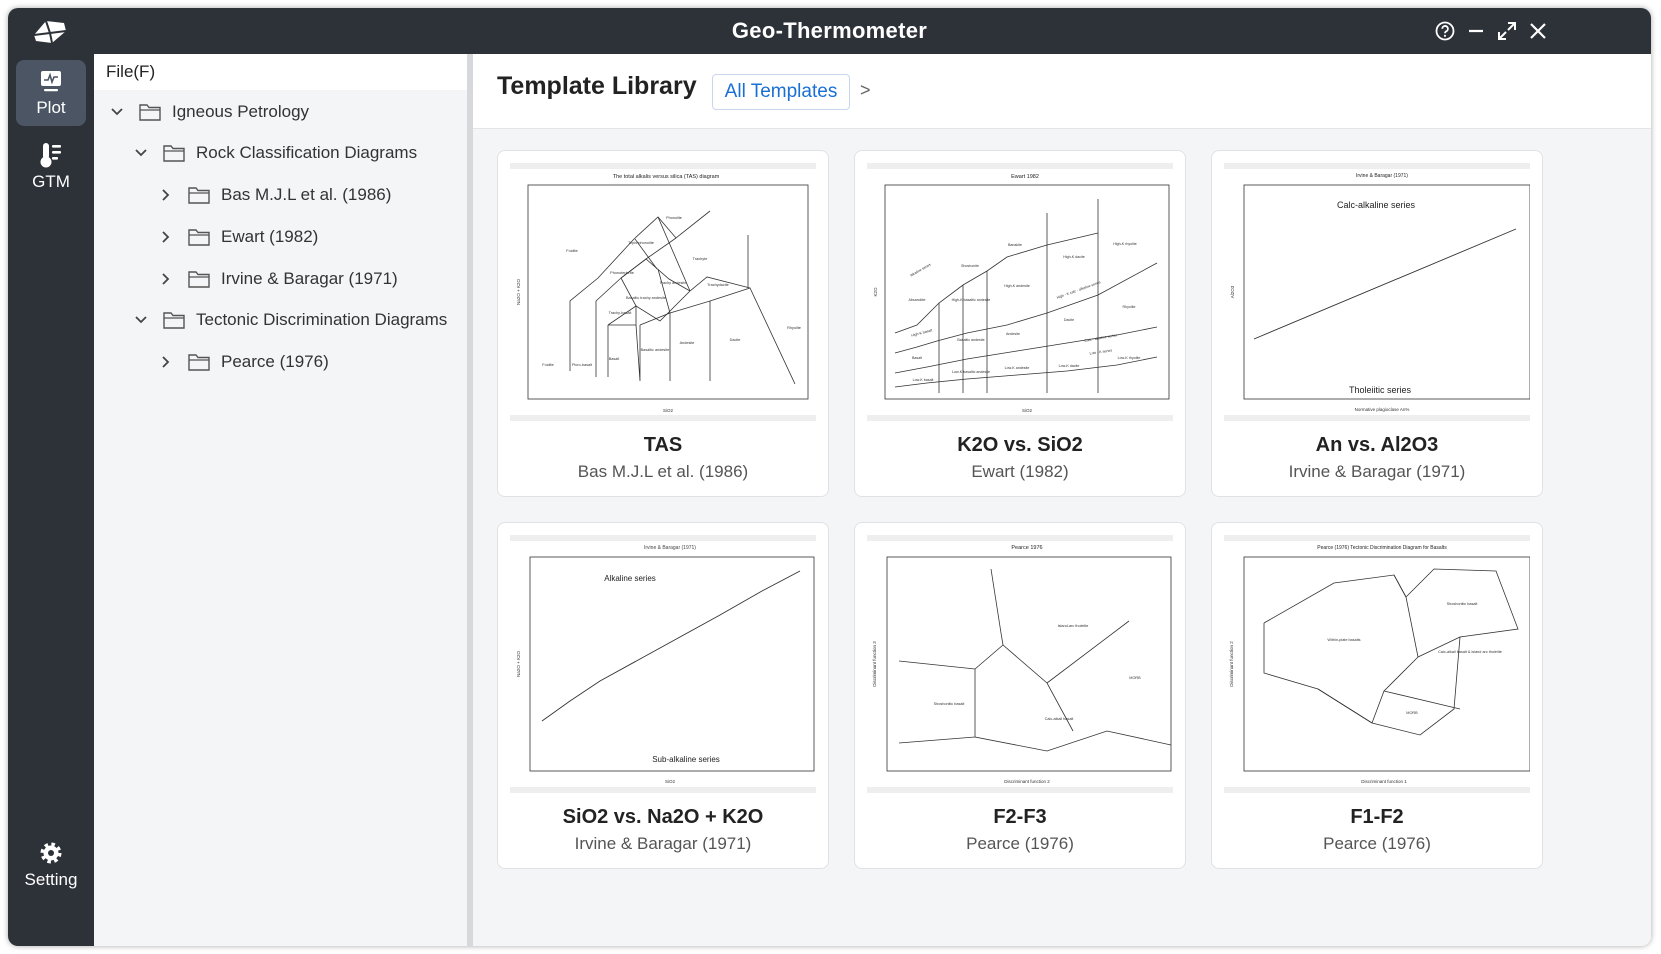 This screenshot has width=1661, height=954. Describe the element at coordinates (674, 218) in the screenshot. I see `thumbnail-label: Phonolite` at that location.